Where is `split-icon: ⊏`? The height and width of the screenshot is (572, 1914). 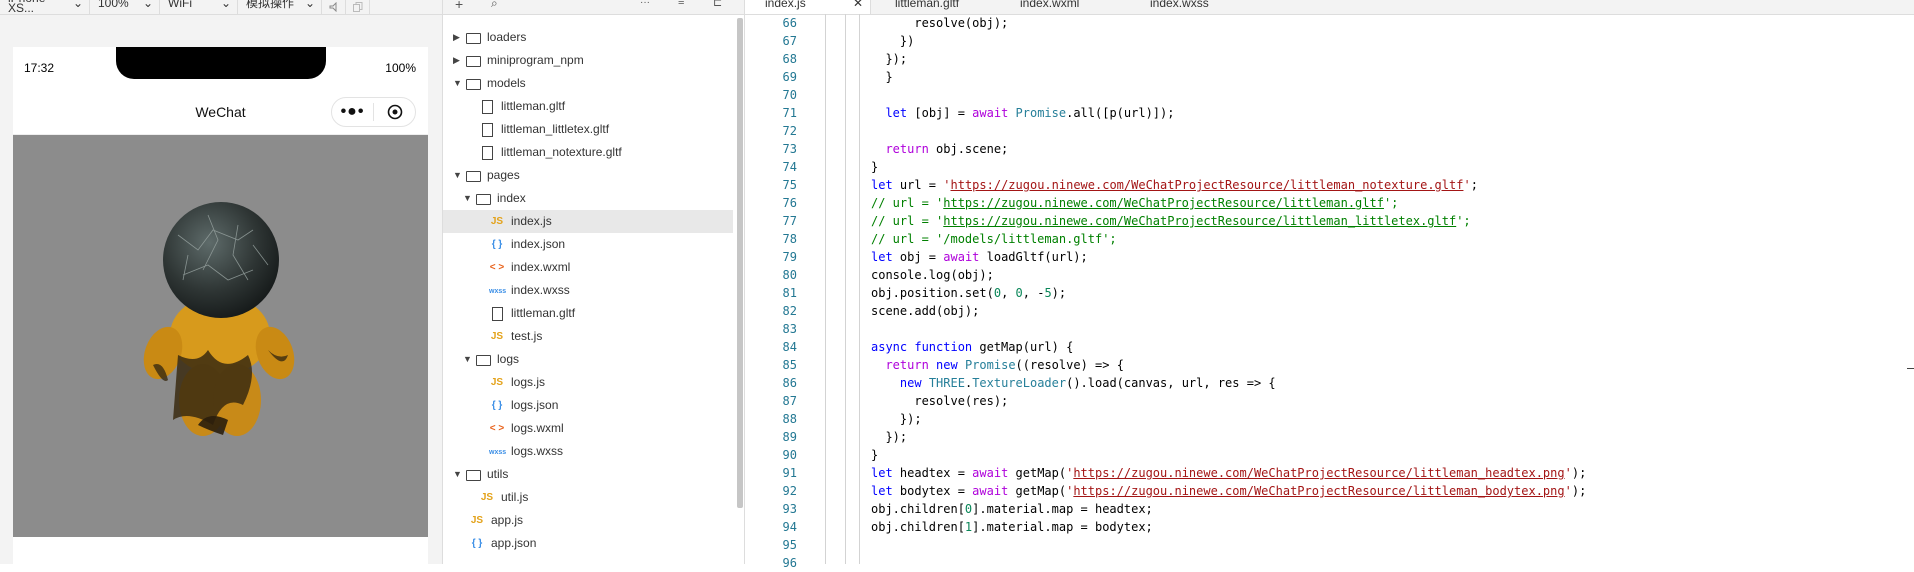
split-icon: ⊏ is located at coordinates (717, 4).